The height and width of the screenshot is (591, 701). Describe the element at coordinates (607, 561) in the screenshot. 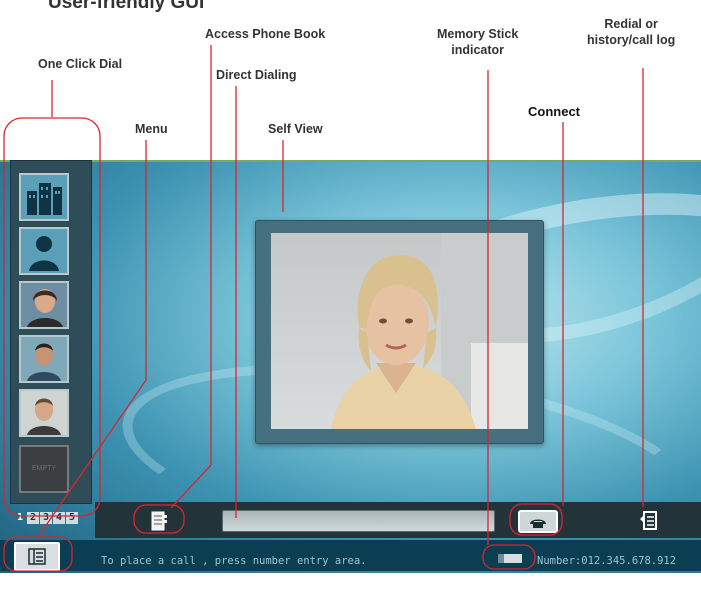

I see `dial-number: Number:012.345.678.912` at that location.